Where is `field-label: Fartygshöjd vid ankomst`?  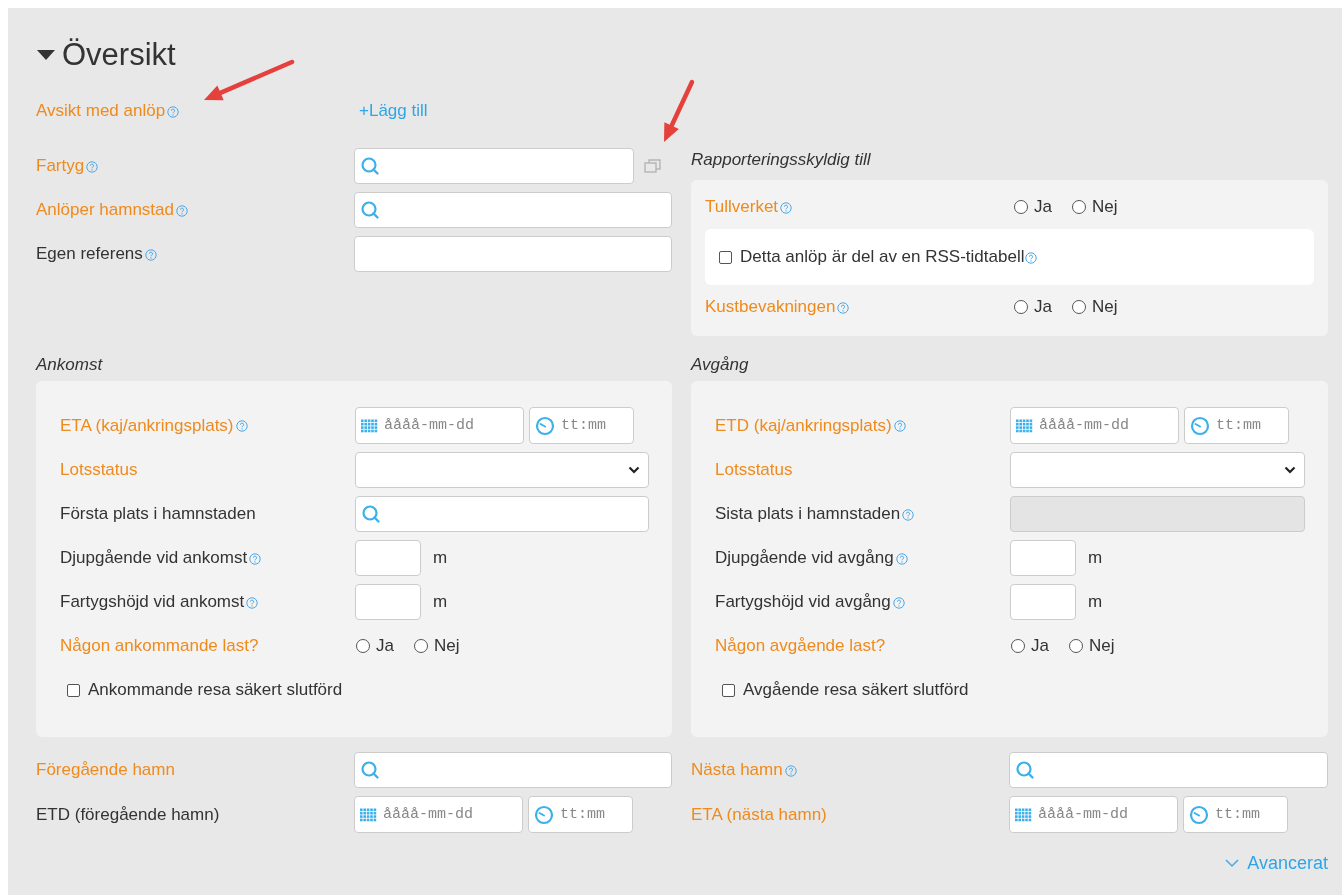
field-label: Fartygshöjd vid ankomst is located at coordinates (152, 602).